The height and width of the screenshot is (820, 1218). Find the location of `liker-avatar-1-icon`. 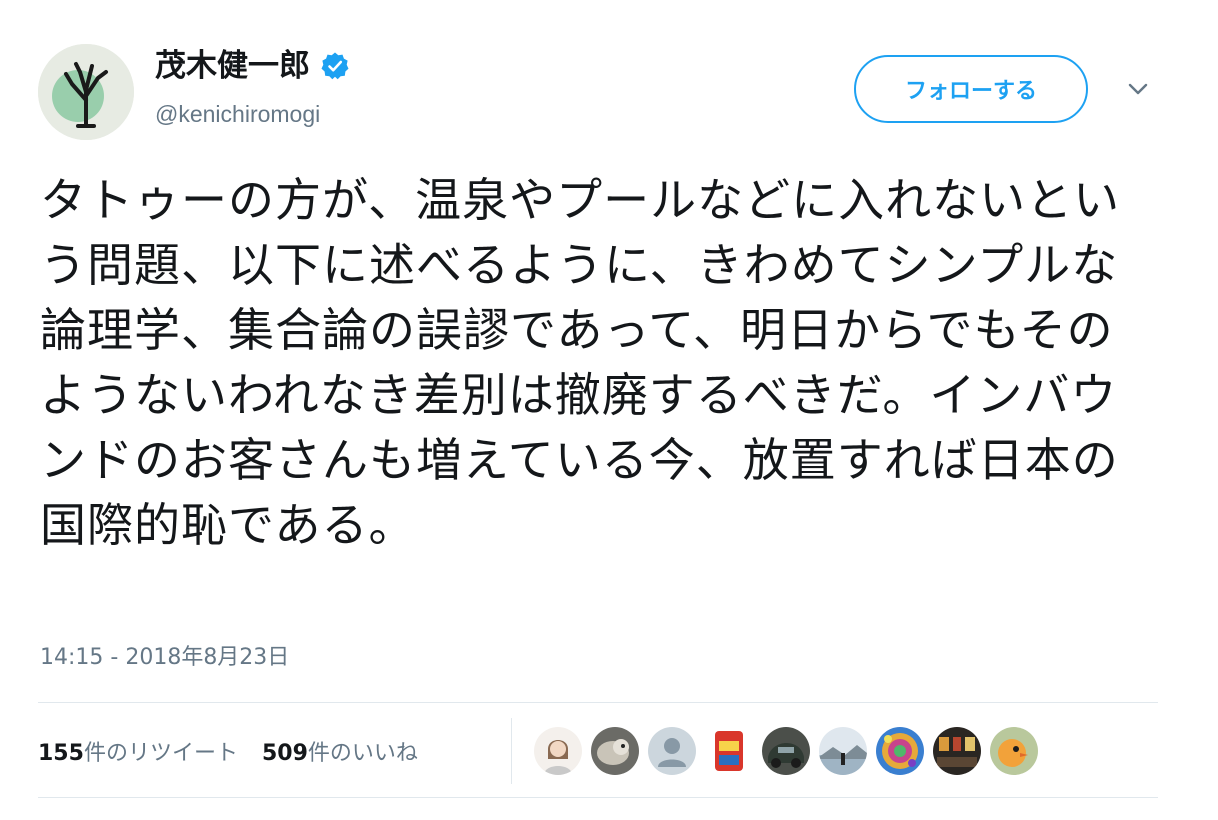

liker-avatar-1-icon is located at coordinates (558, 751).